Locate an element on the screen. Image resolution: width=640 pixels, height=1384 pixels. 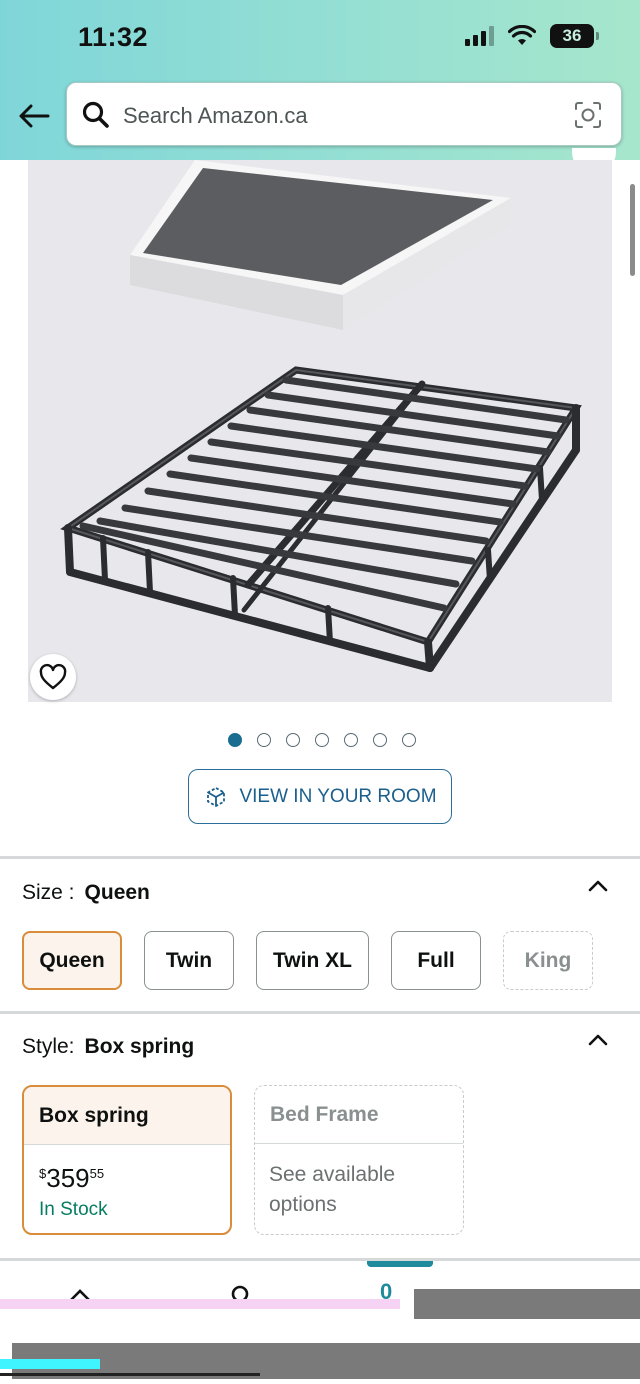
size-option-label: Queen is located at coordinates (72, 960).